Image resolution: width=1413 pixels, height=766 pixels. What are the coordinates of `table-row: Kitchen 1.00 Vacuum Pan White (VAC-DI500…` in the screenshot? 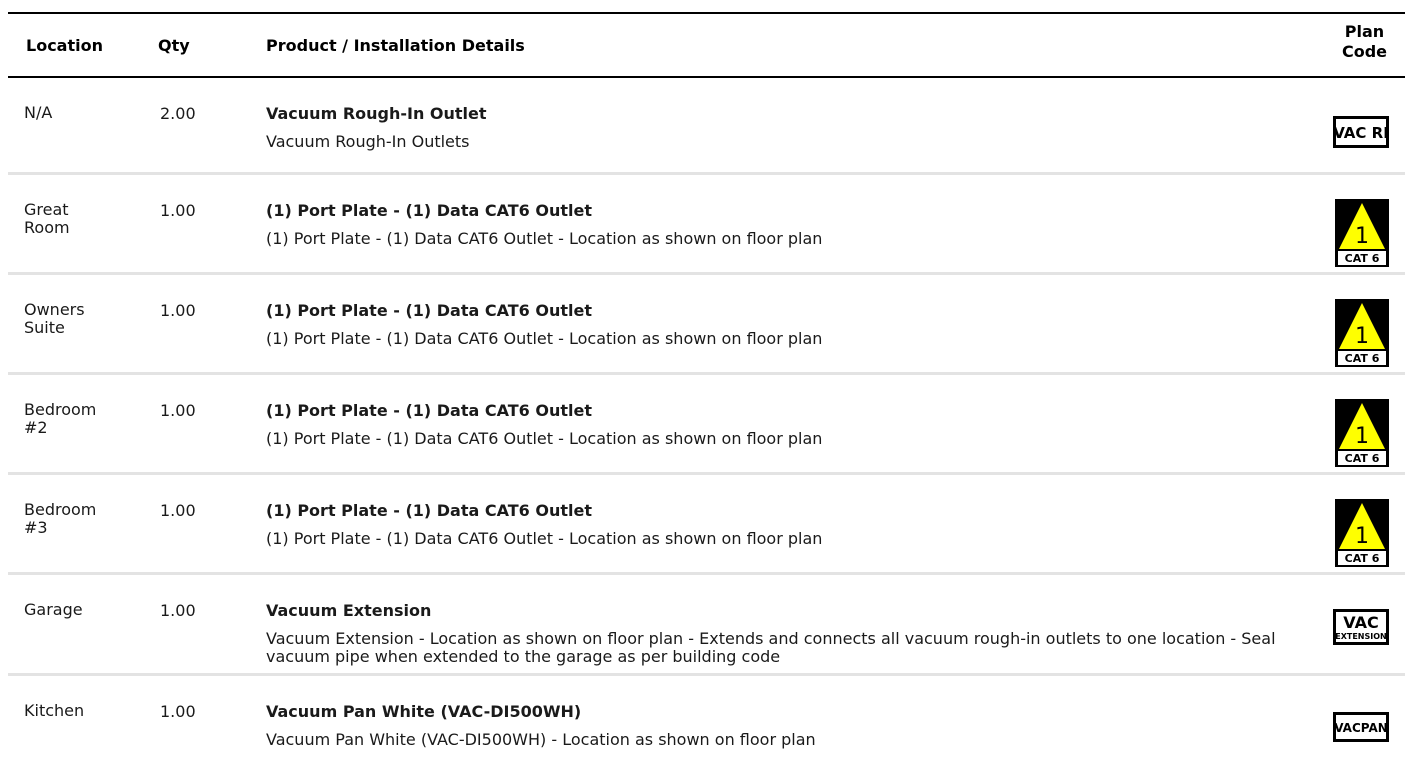 It's located at (706, 721).